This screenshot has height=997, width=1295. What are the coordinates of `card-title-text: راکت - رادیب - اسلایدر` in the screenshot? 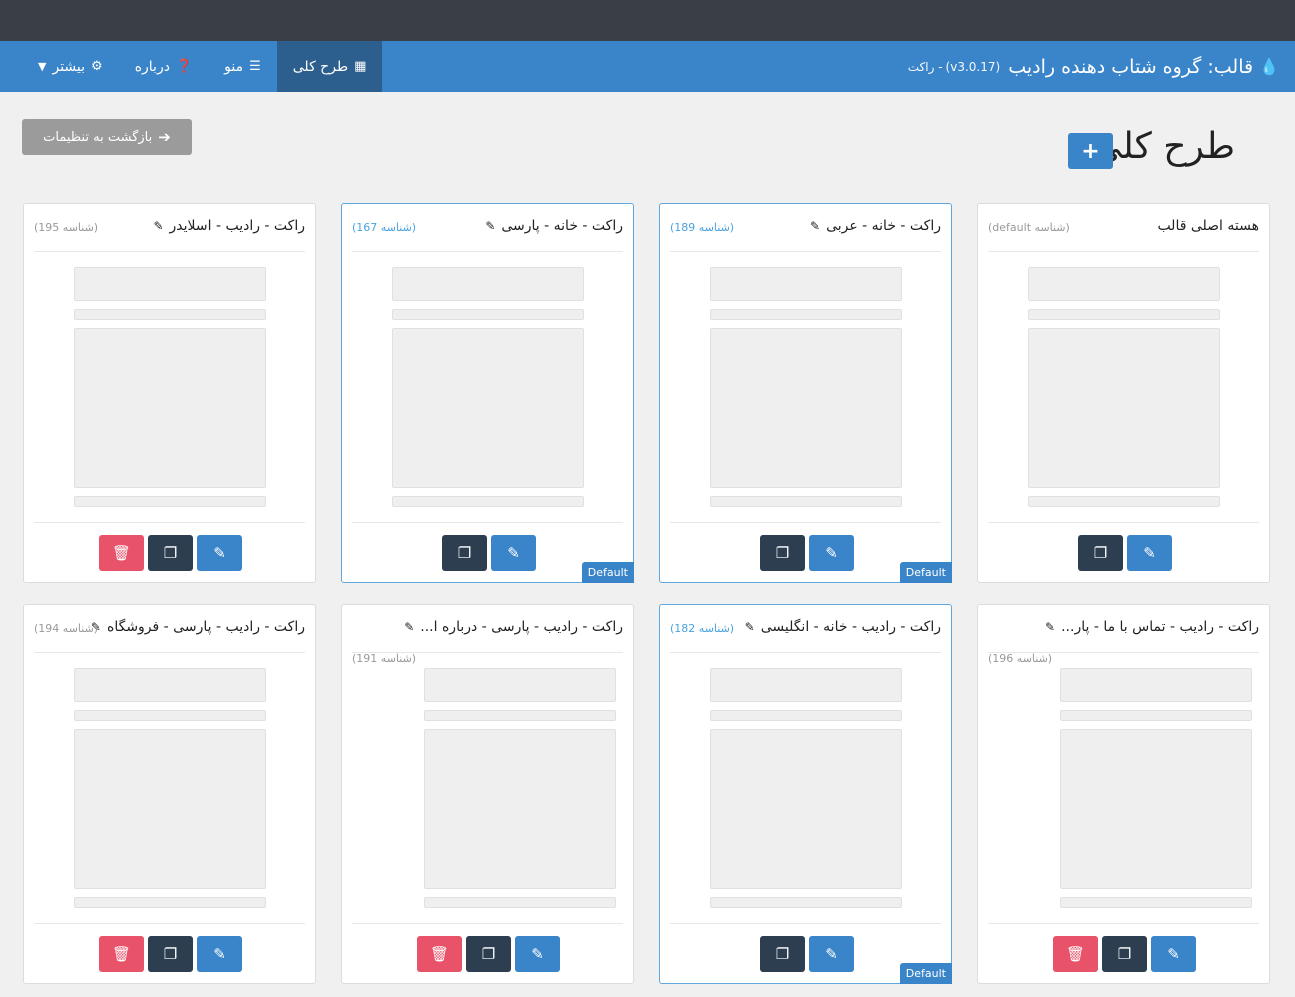 It's located at (237, 226).